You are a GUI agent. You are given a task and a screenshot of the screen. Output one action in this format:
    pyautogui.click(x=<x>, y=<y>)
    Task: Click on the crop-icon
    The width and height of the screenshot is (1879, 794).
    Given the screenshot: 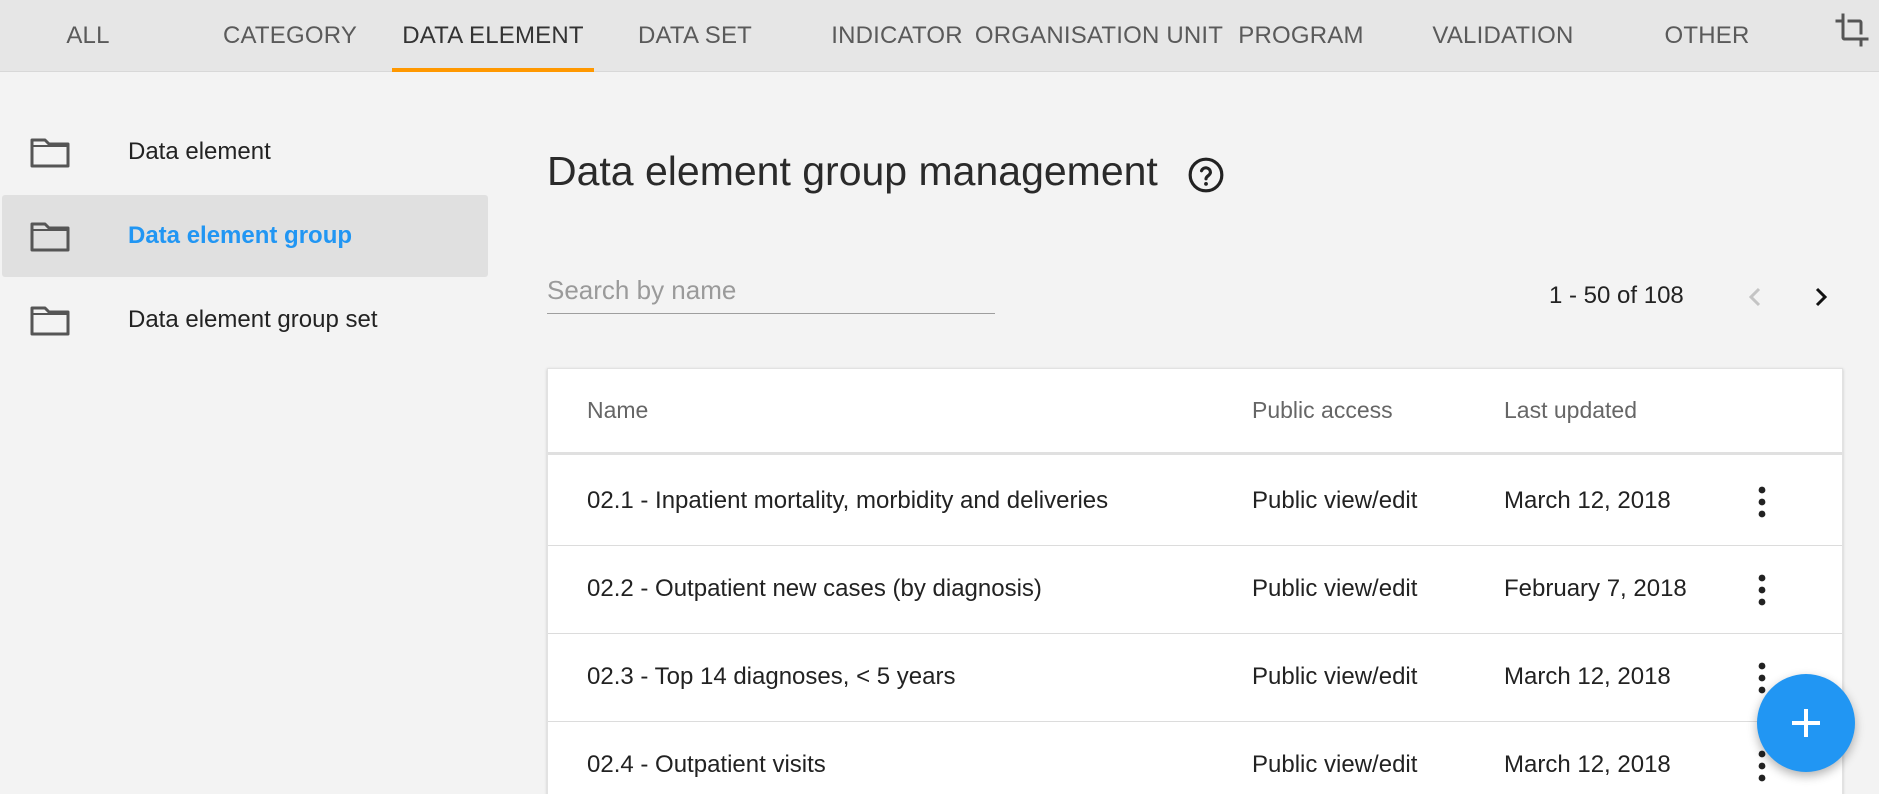 What is the action you would take?
    pyautogui.click(x=1852, y=30)
    